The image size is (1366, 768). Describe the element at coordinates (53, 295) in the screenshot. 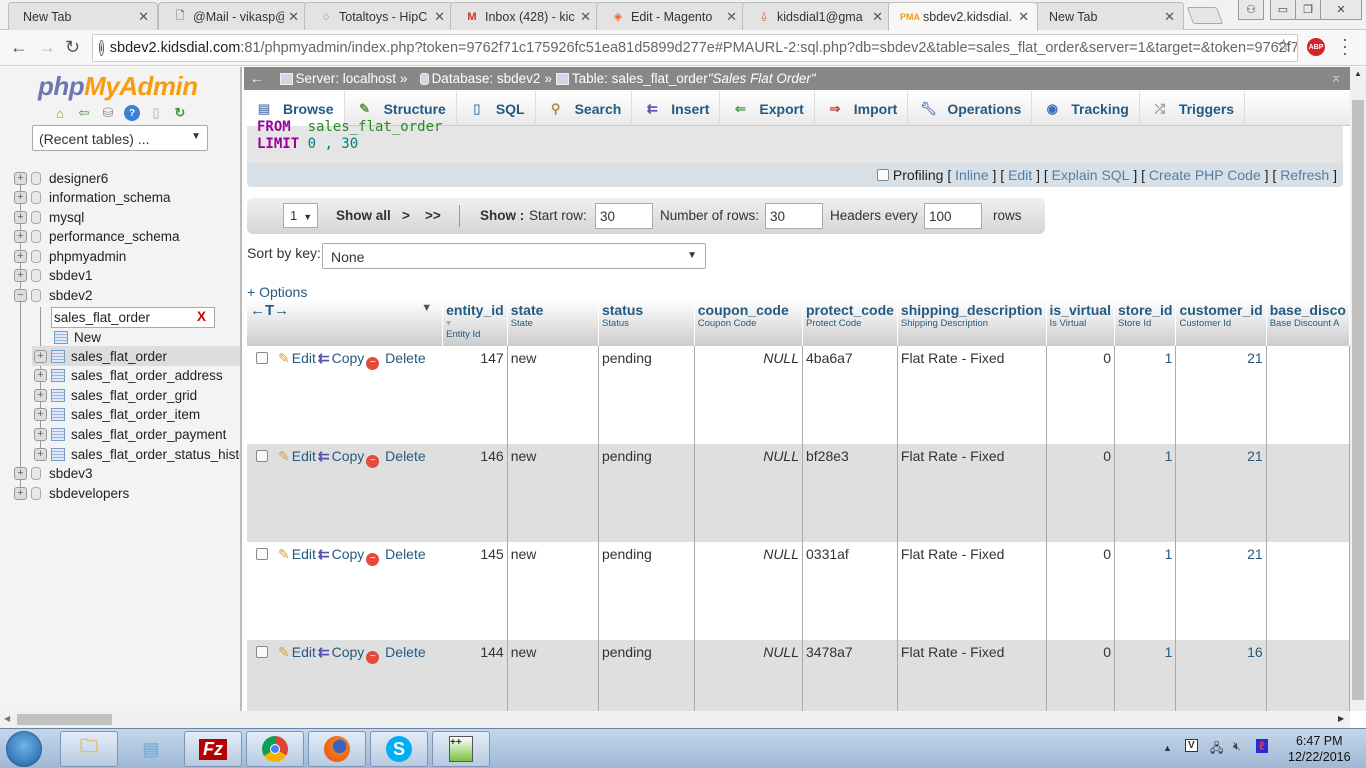

I see `db-item-sbdev2: − sbdev2` at that location.